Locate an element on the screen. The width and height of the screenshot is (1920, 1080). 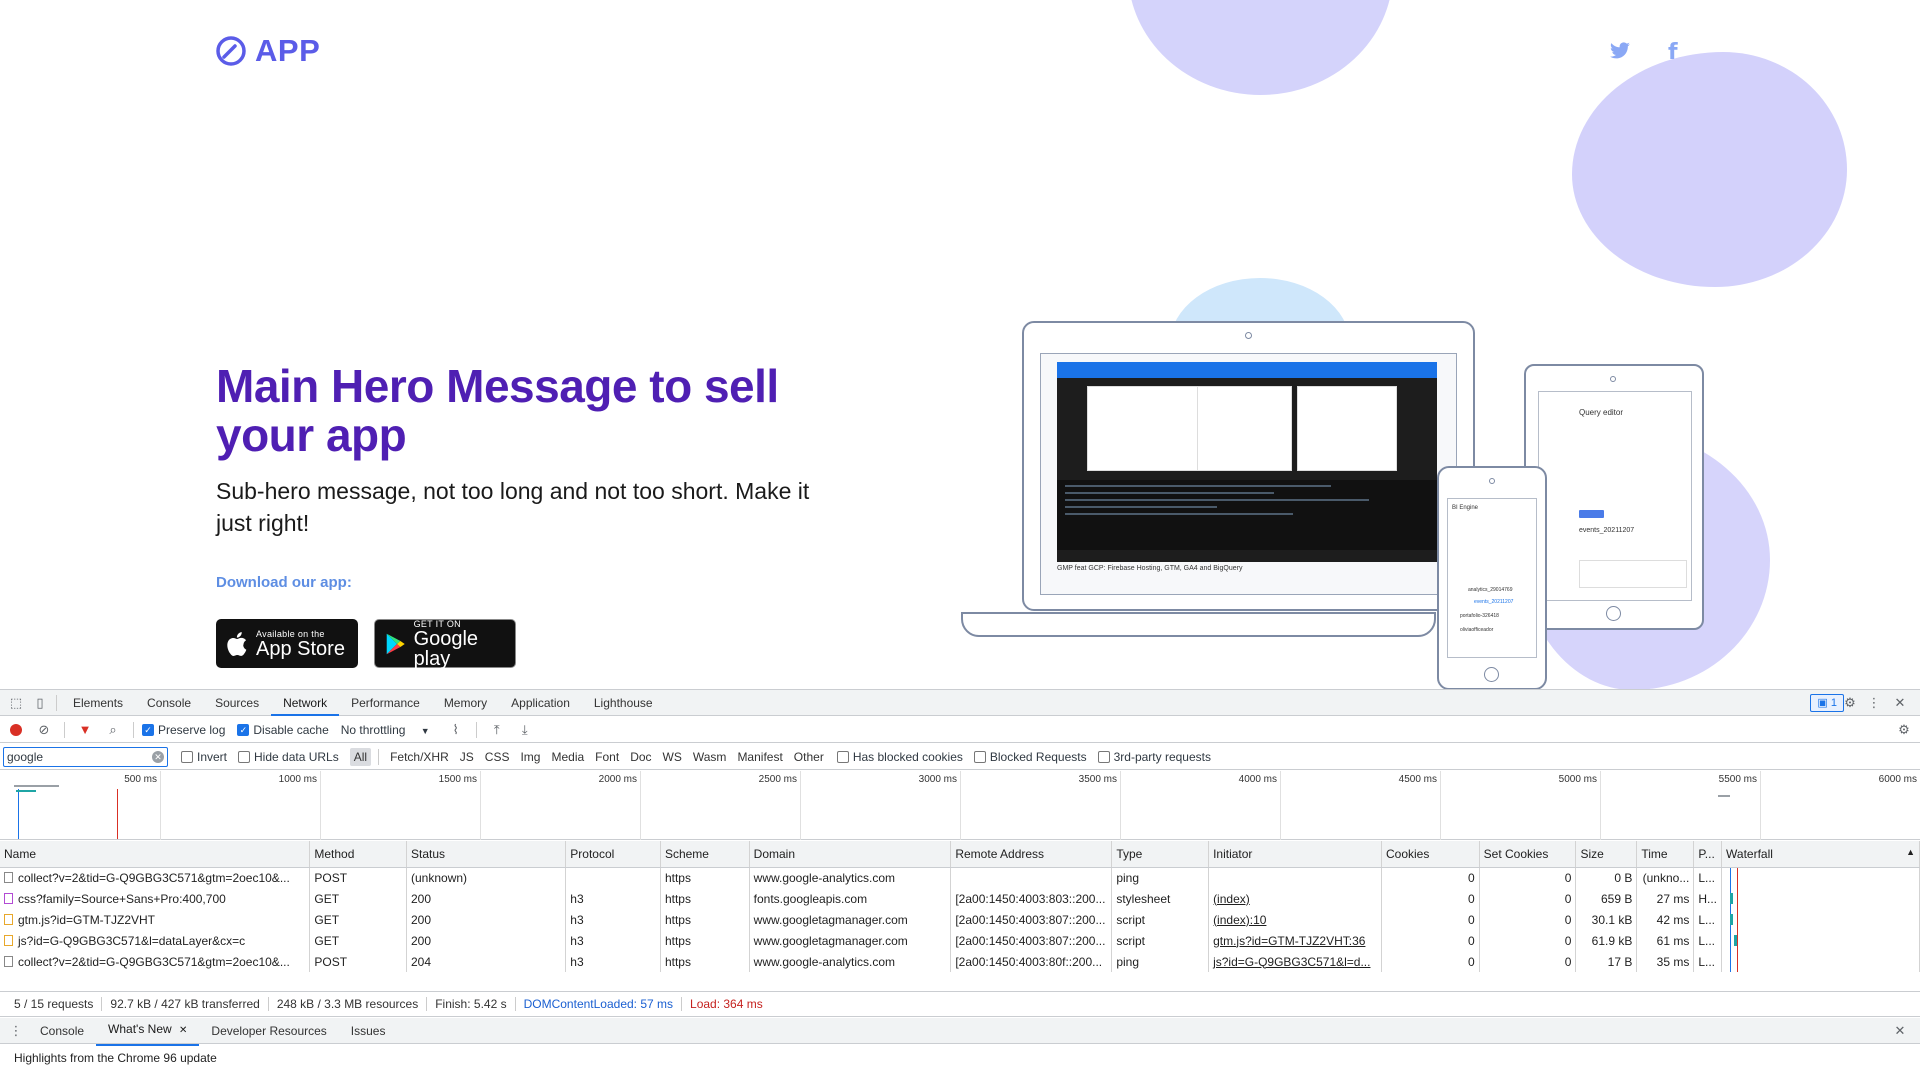
inspect-icon: ⬚ is located at coordinates (16, 703).